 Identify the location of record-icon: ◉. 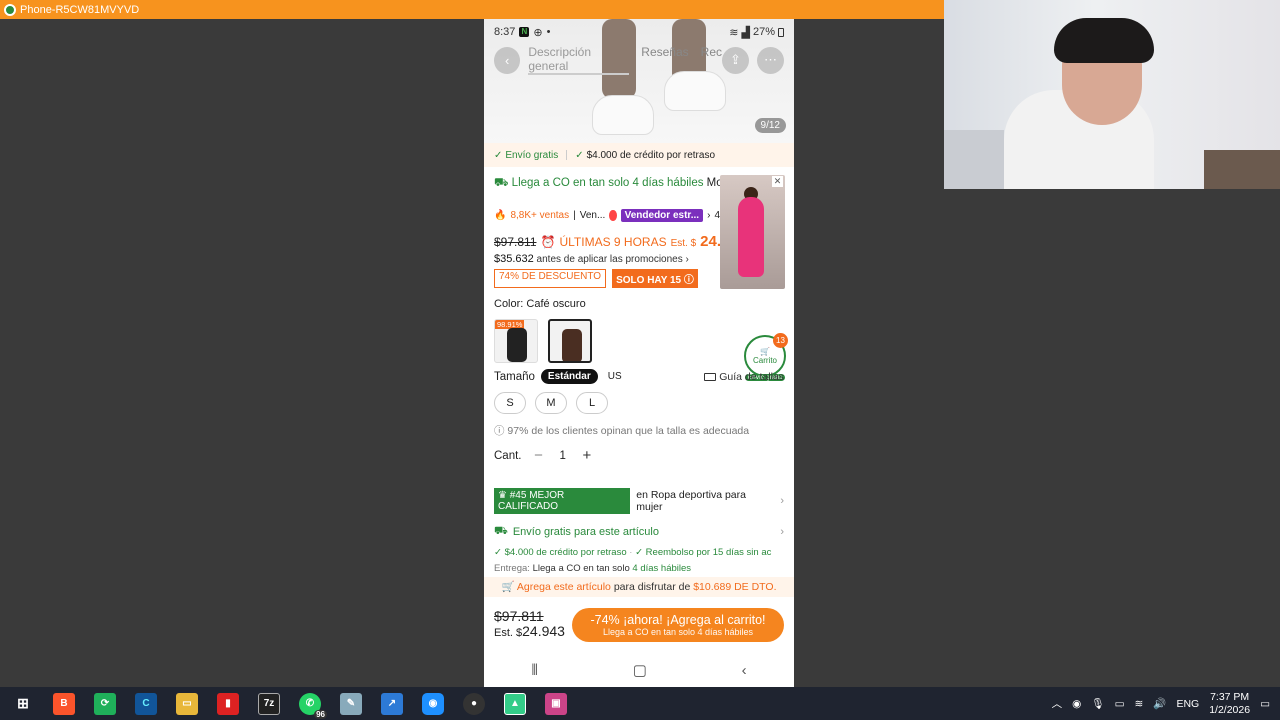
(1076, 704).